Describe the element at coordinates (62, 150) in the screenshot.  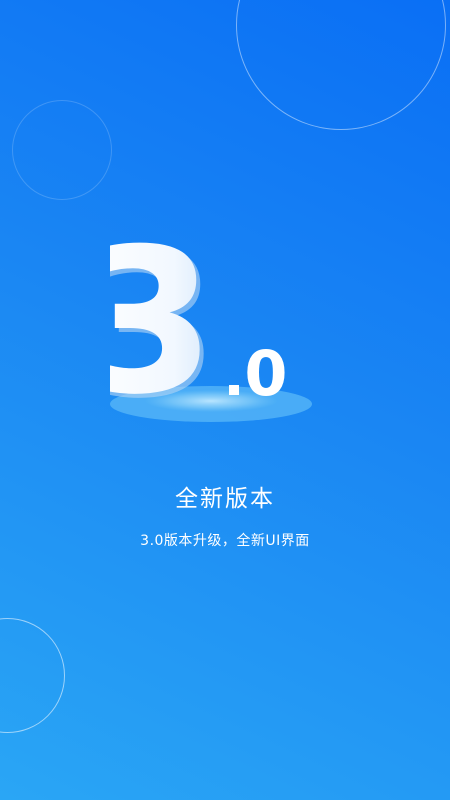
I see `decorative-circle-top-left` at that location.